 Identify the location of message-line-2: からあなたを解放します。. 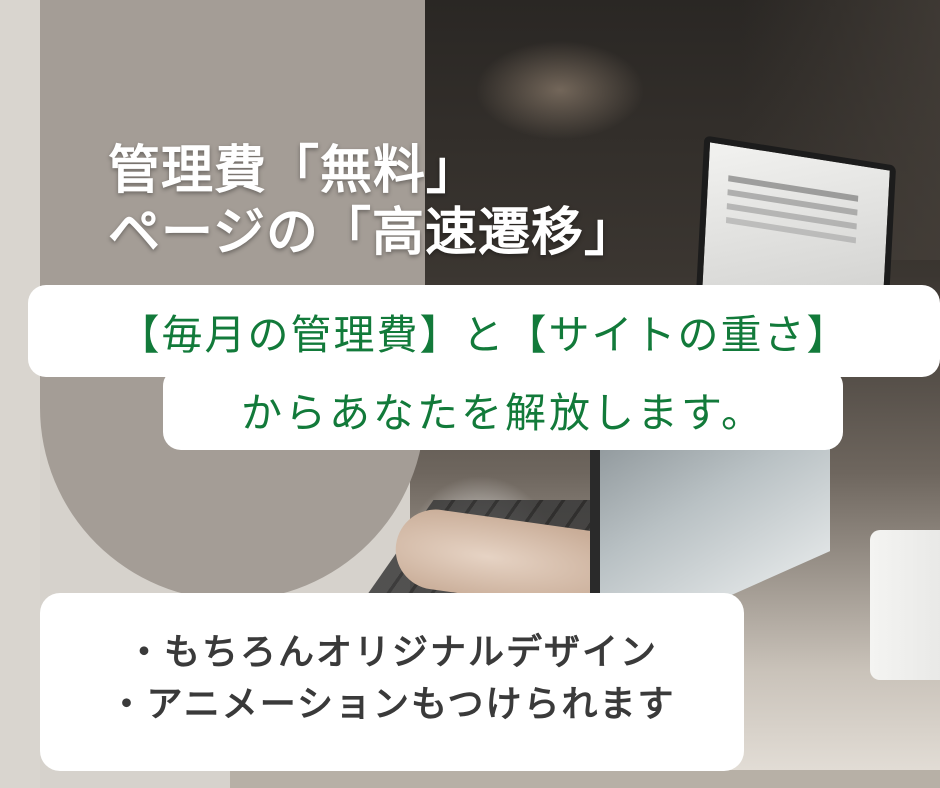
(503, 413).